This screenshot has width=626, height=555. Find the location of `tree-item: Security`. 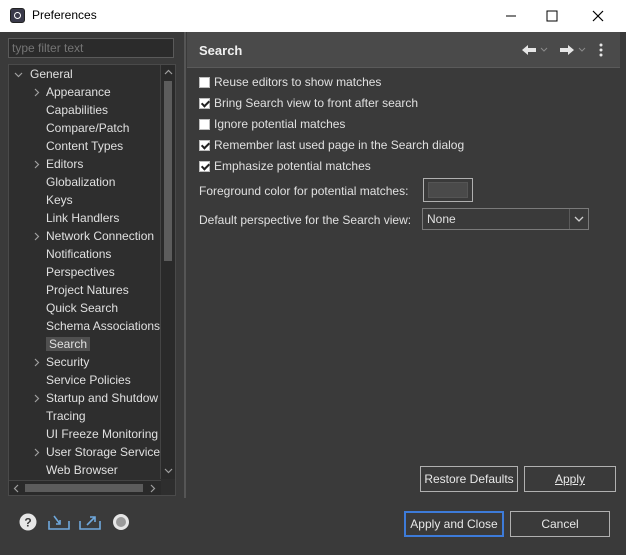

tree-item: Security is located at coordinates (60, 362).